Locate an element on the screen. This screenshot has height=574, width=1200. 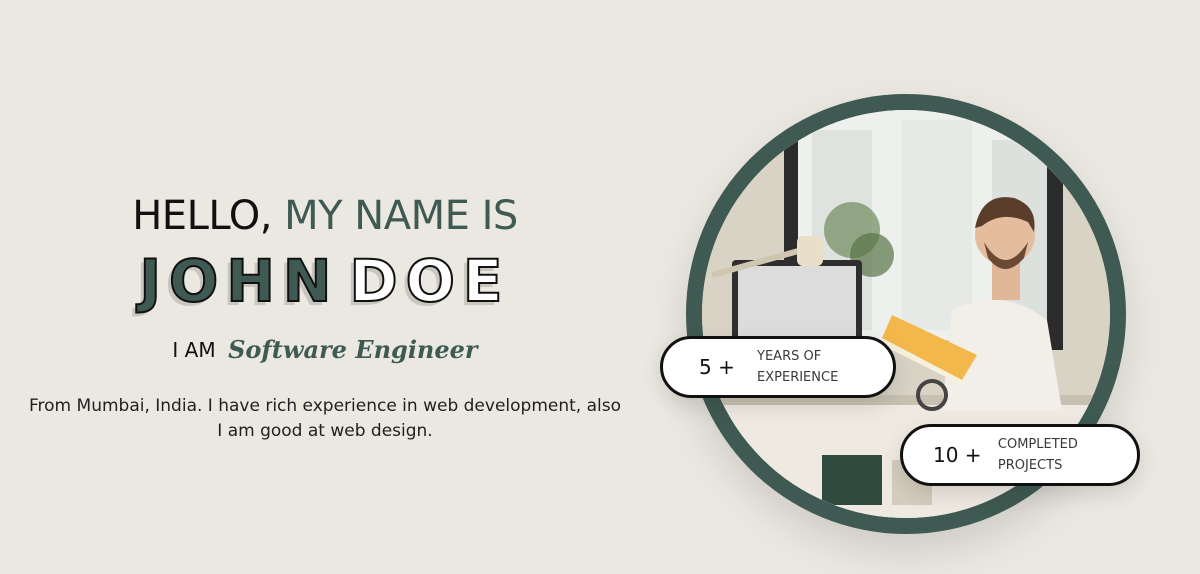
experience-stat-card: 5 + YEARS OF EXPERIENCE is located at coordinates (778, 367).